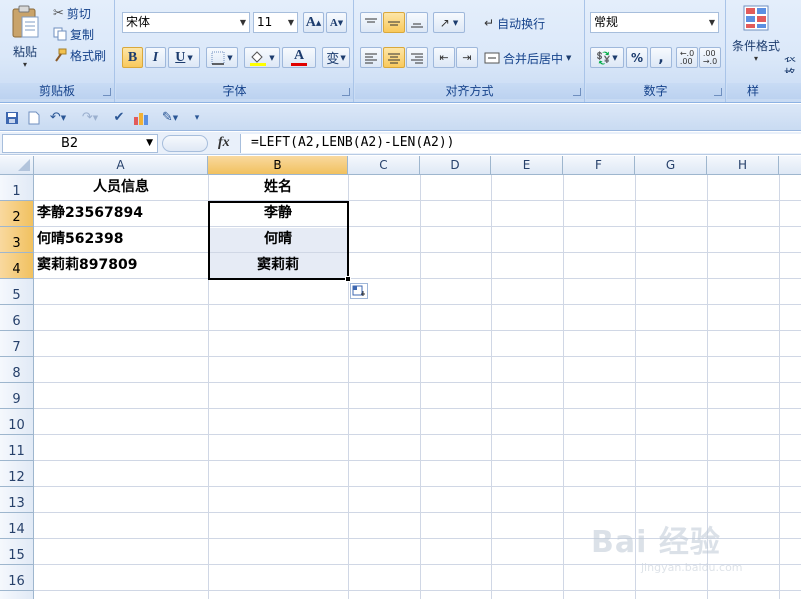 The width and height of the screenshot is (801, 599). What do you see at coordinates (218, 58) in the screenshot?
I see `borders-icon` at bounding box center [218, 58].